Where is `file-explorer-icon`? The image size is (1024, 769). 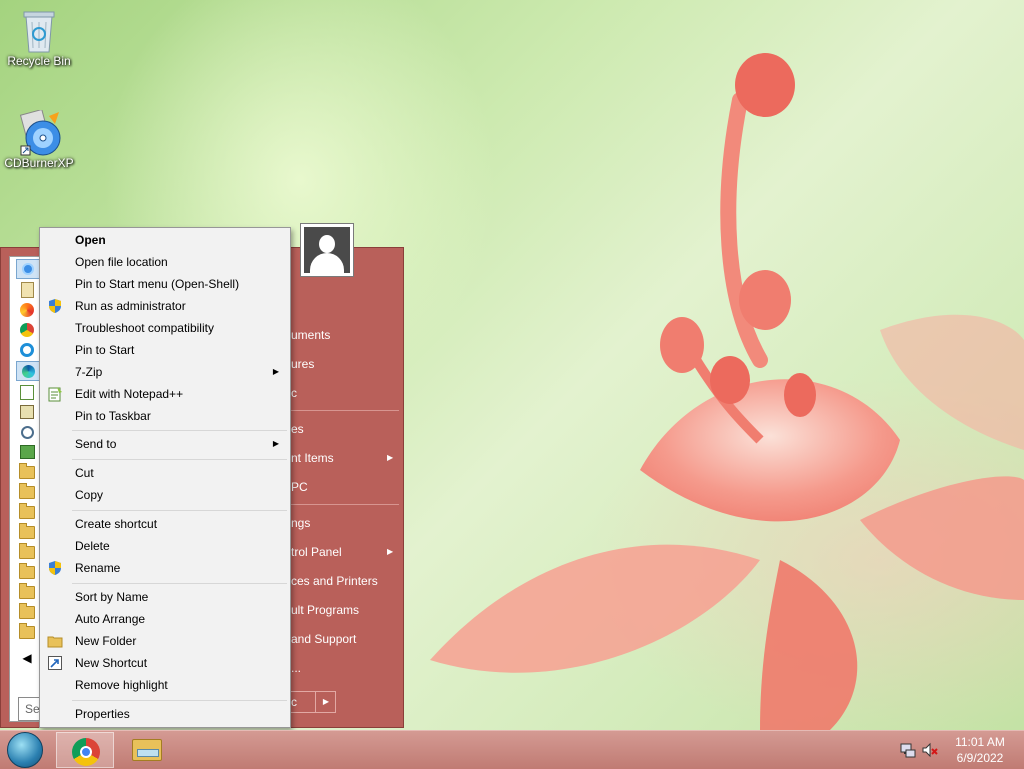
file-explorer-icon is located at coordinates (147, 750).